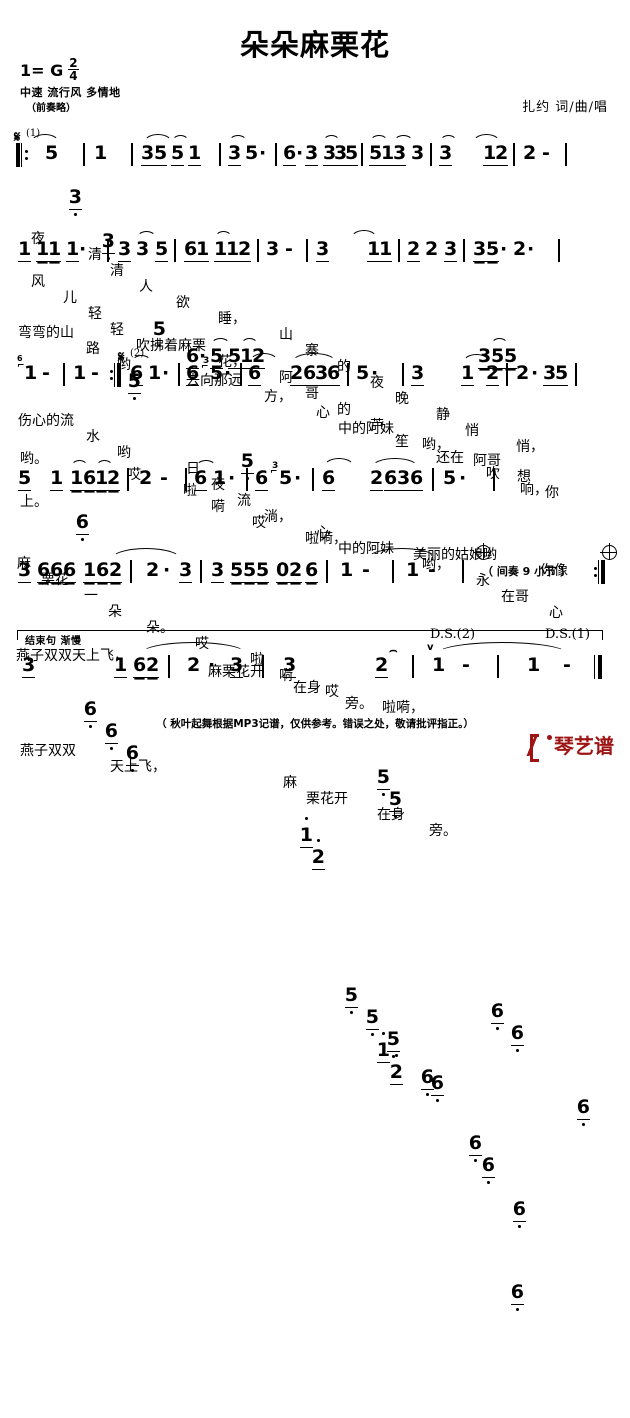 The height and width of the screenshot is (1418, 630). What do you see at coordinates (283, 571) in the screenshot?
I see `note: 0` at bounding box center [283, 571].